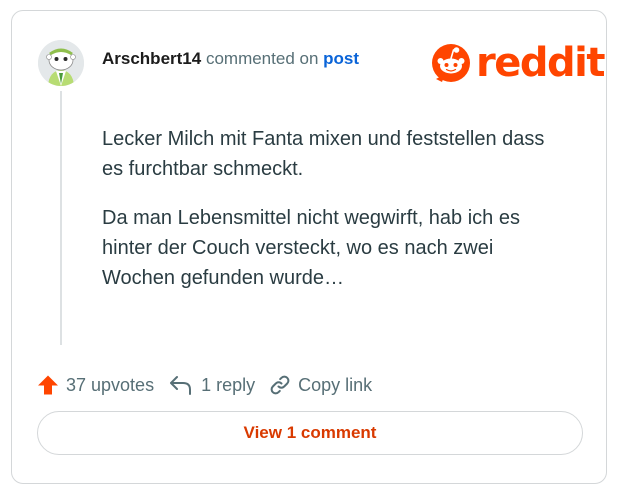 The height and width of the screenshot is (494, 620). What do you see at coordinates (335, 384) in the screenshot?
I see `copy-link-label: Copy link` at bounding box center [335, 384].